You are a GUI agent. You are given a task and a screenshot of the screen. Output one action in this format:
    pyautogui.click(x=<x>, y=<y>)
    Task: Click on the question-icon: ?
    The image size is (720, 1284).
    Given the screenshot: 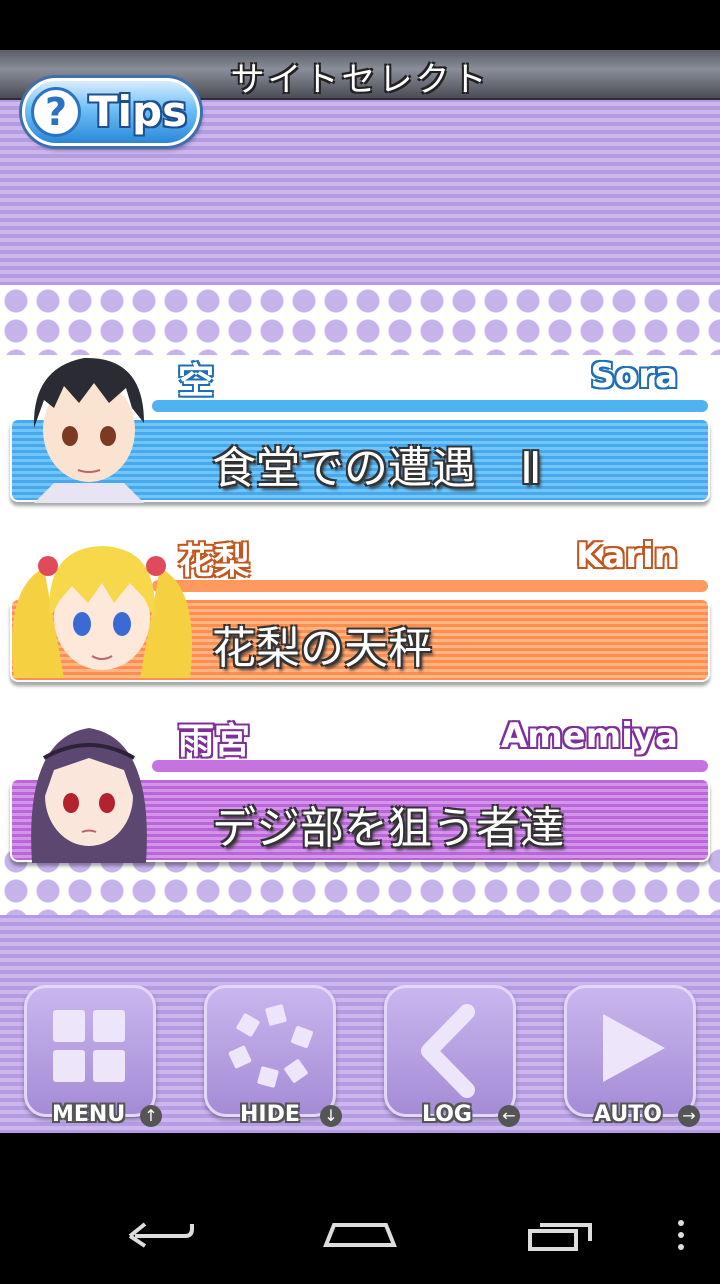 What is the action you would take?
    pyautogui.click(x=56, y=112)
    